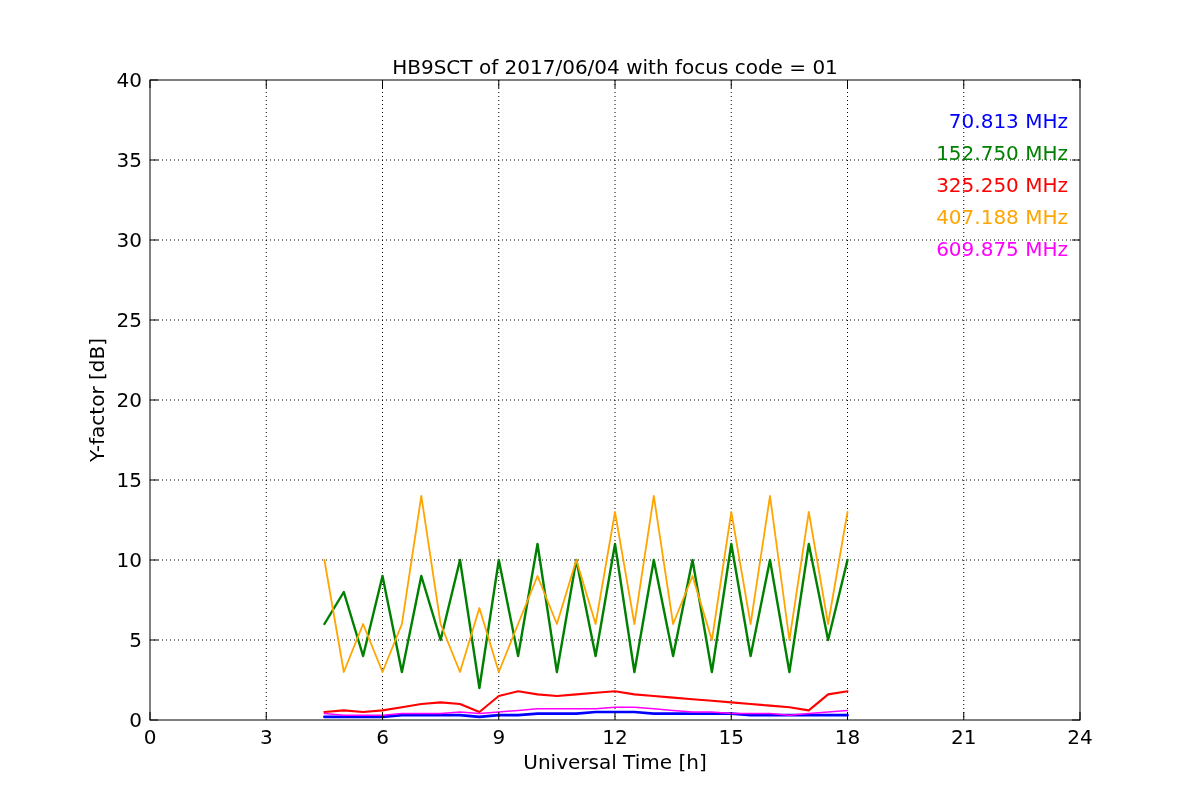 The width and height of the screenshot is (1200, 800). What do you see at coordinates (1002, 217) in the screenshot?
I see `legend-label: 407.188 MHz` at bounding box center [1002, 217].